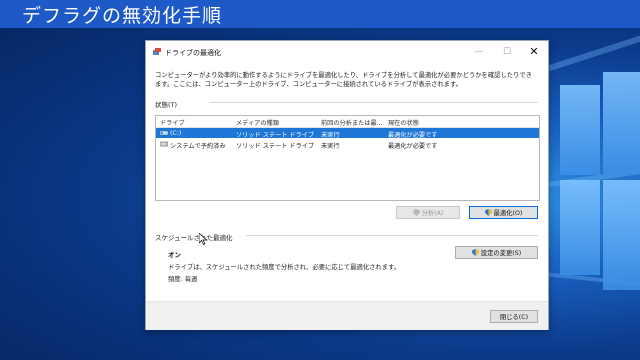 The image size is (640, 360). What do you see at coordinates (172, 122) in the screenshot?
I see `column-drive: ドライブ` at bounding box center [172, 122].